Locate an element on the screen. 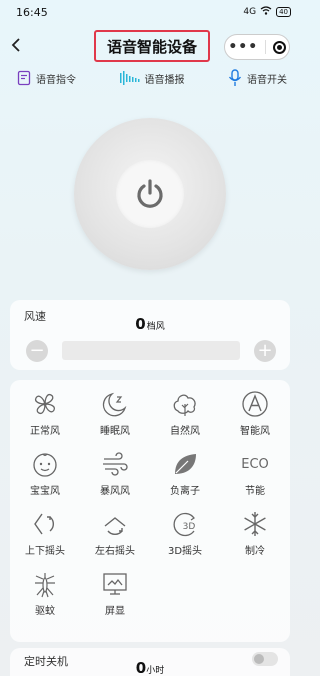 The height and width of the screenshot is (676, 320). chevron-left-icon is located at coordinates (15, 45).